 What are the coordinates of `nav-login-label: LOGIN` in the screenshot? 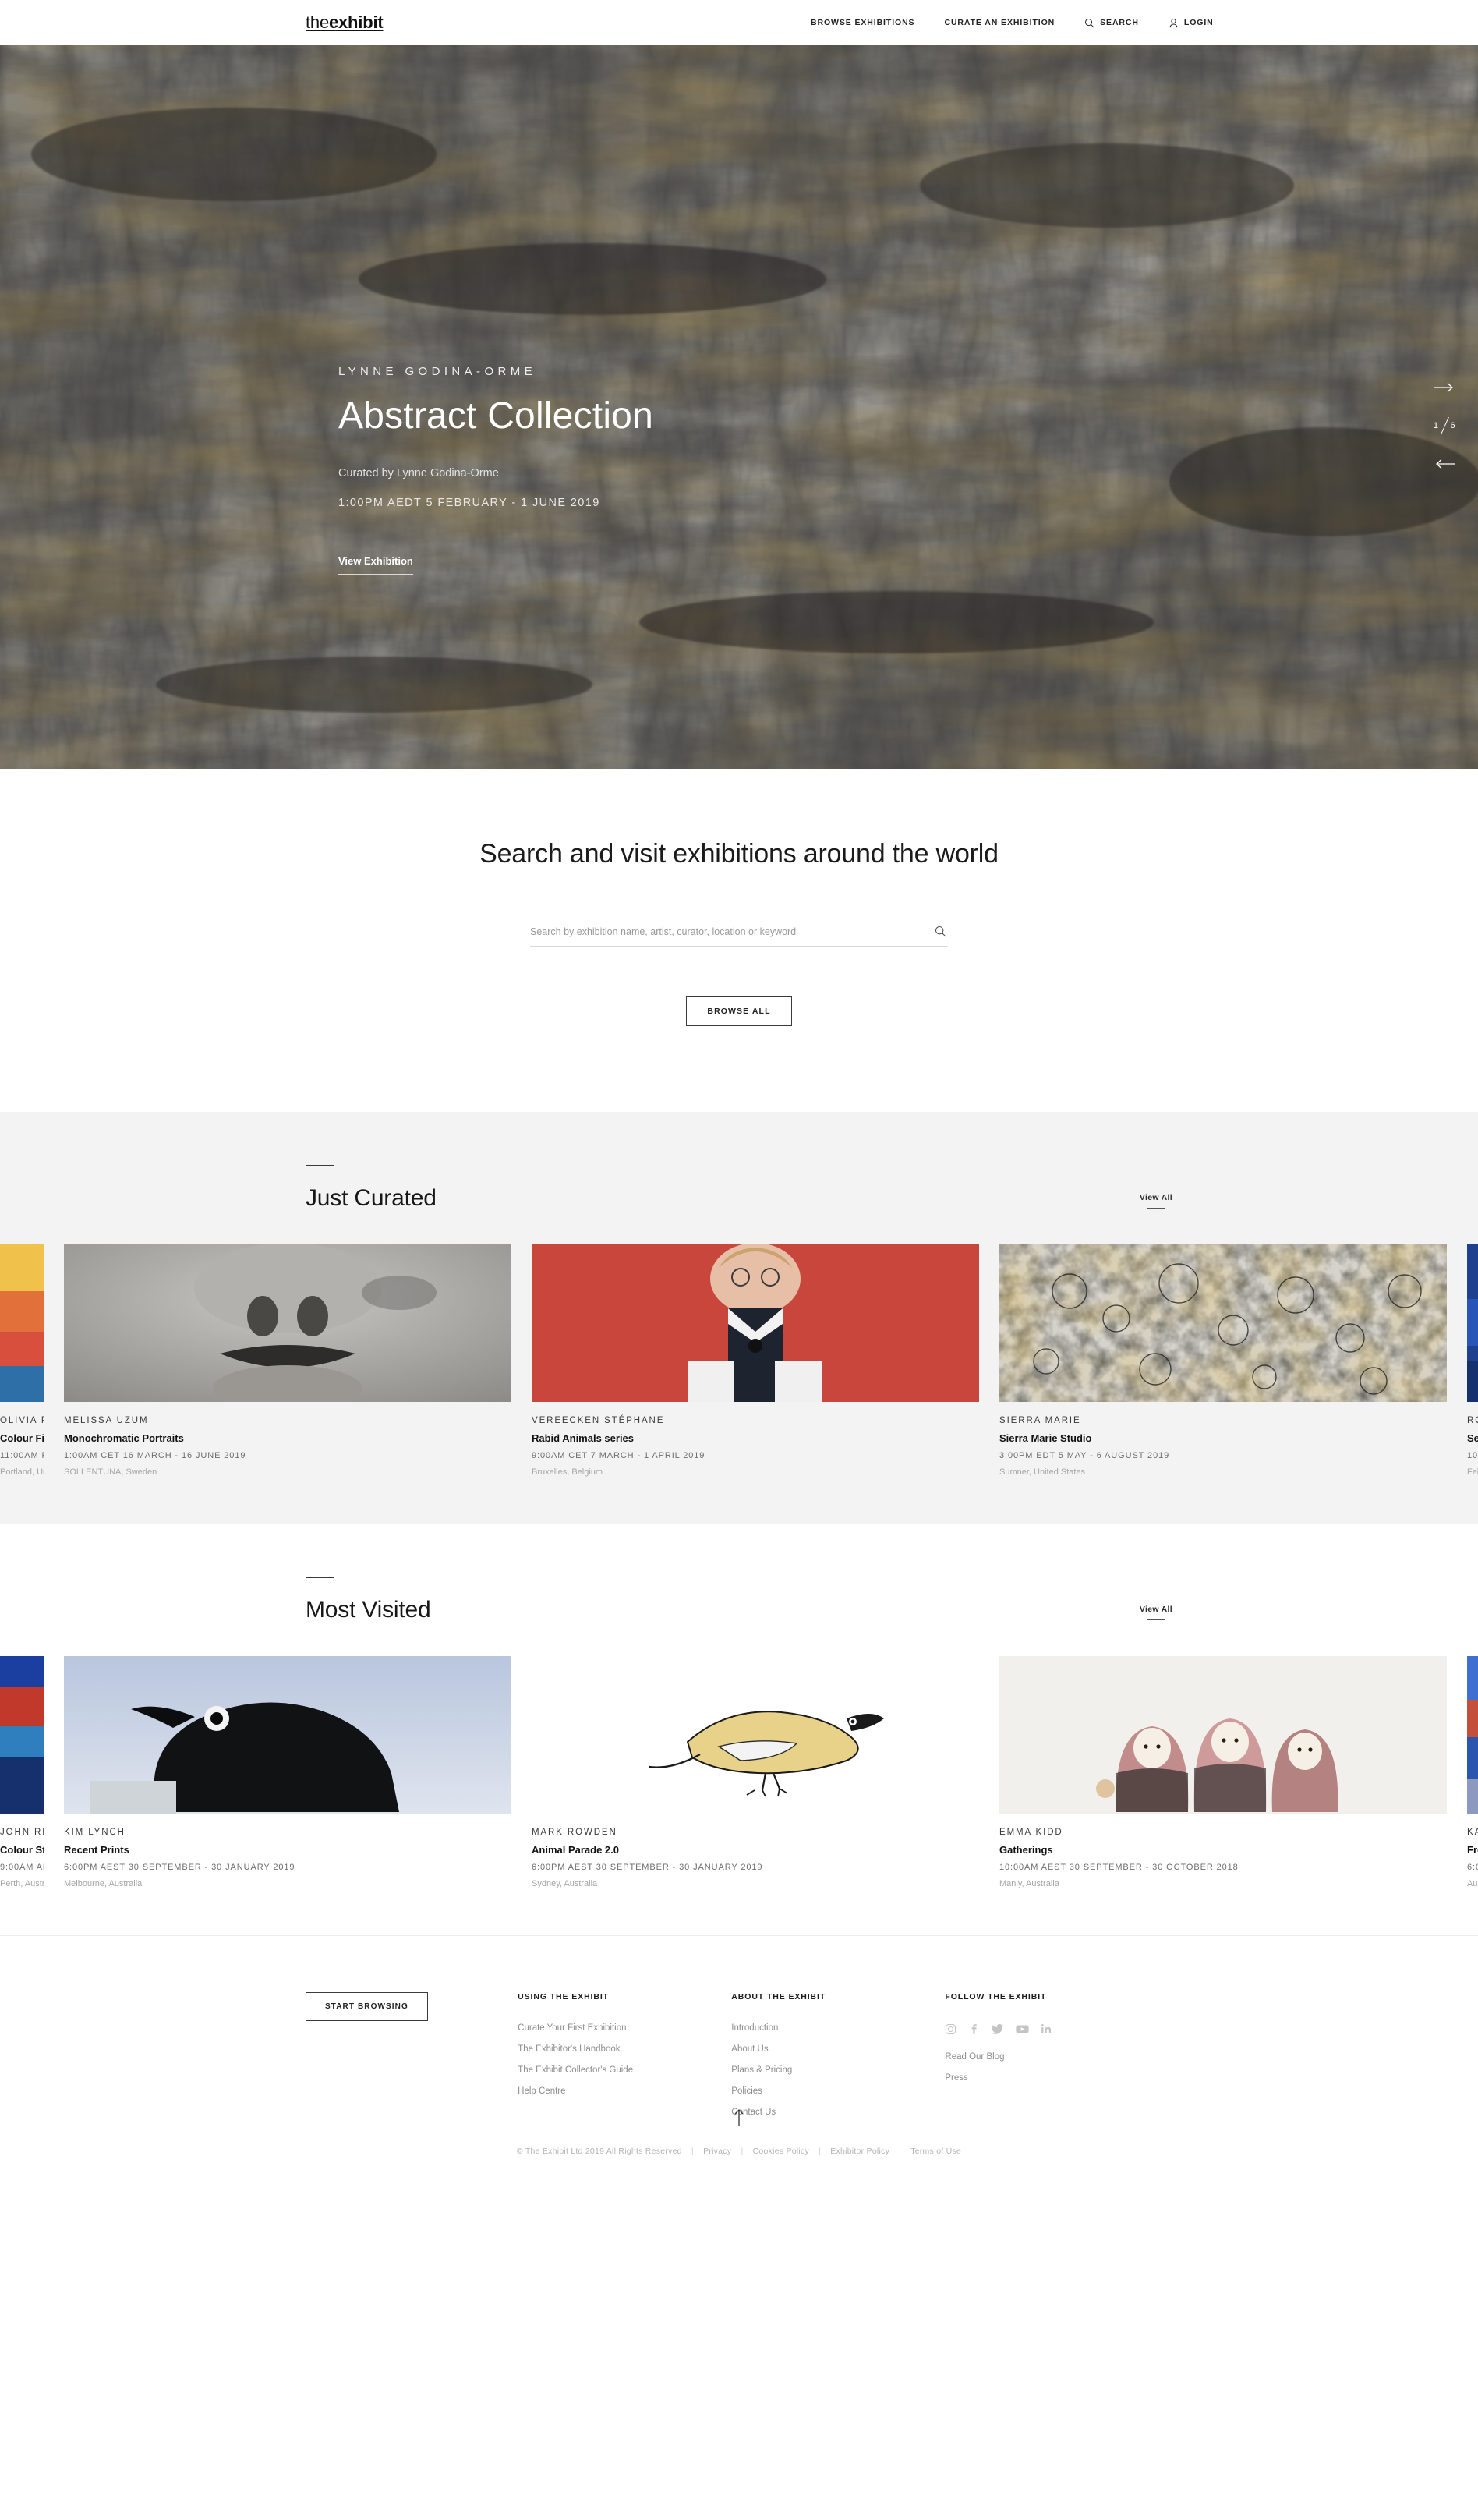 It's located at (1199, 23).